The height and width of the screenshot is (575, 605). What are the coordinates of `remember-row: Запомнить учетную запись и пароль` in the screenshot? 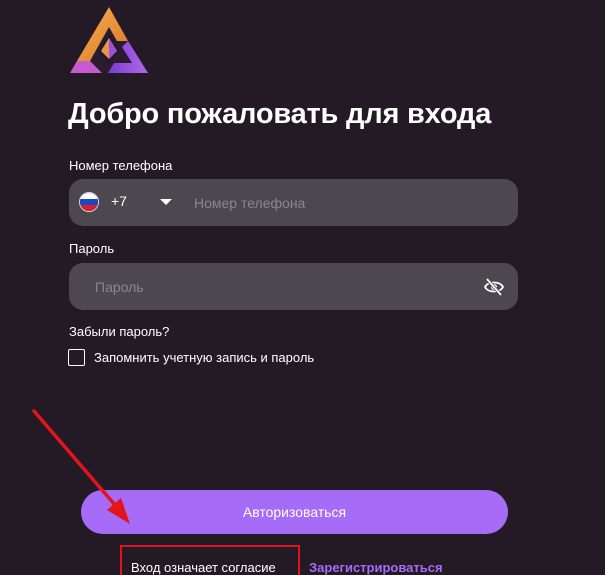 It's located at (191, 357).